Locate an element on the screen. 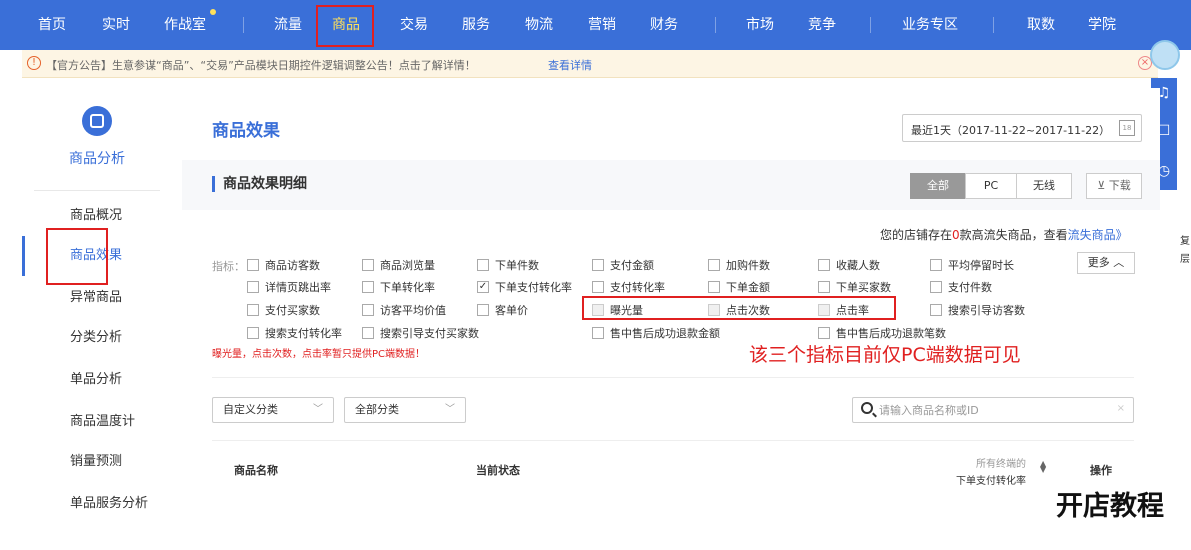 Image resolution: width=1191 pixels, height=550 pixels. metric-checkbox: 搜索引导访客数 is located at coordinates (977, 310).